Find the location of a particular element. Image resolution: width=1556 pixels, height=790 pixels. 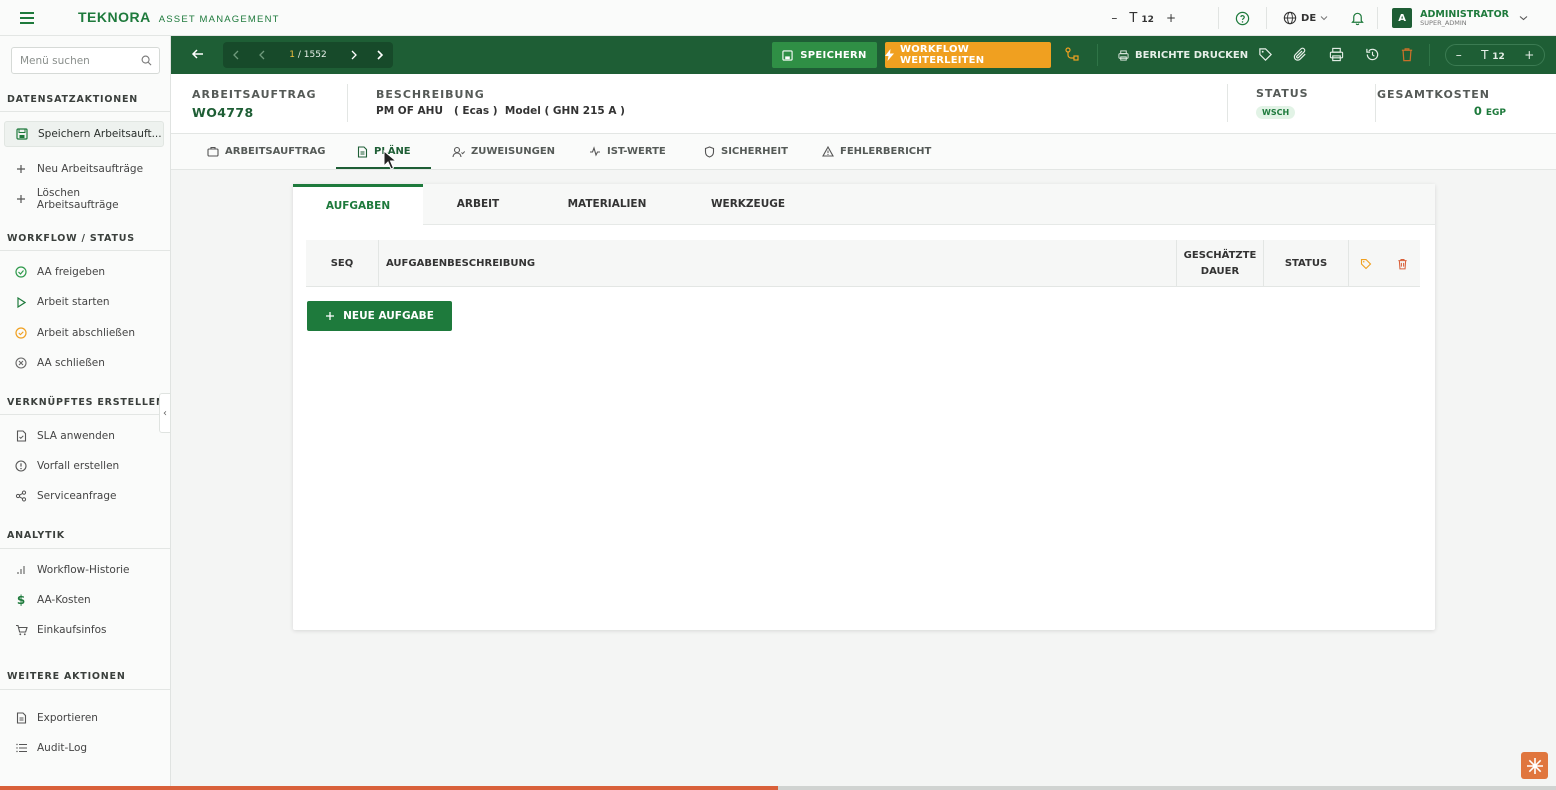

assistant-sparkle-button is located at coordinates (1534, 765).